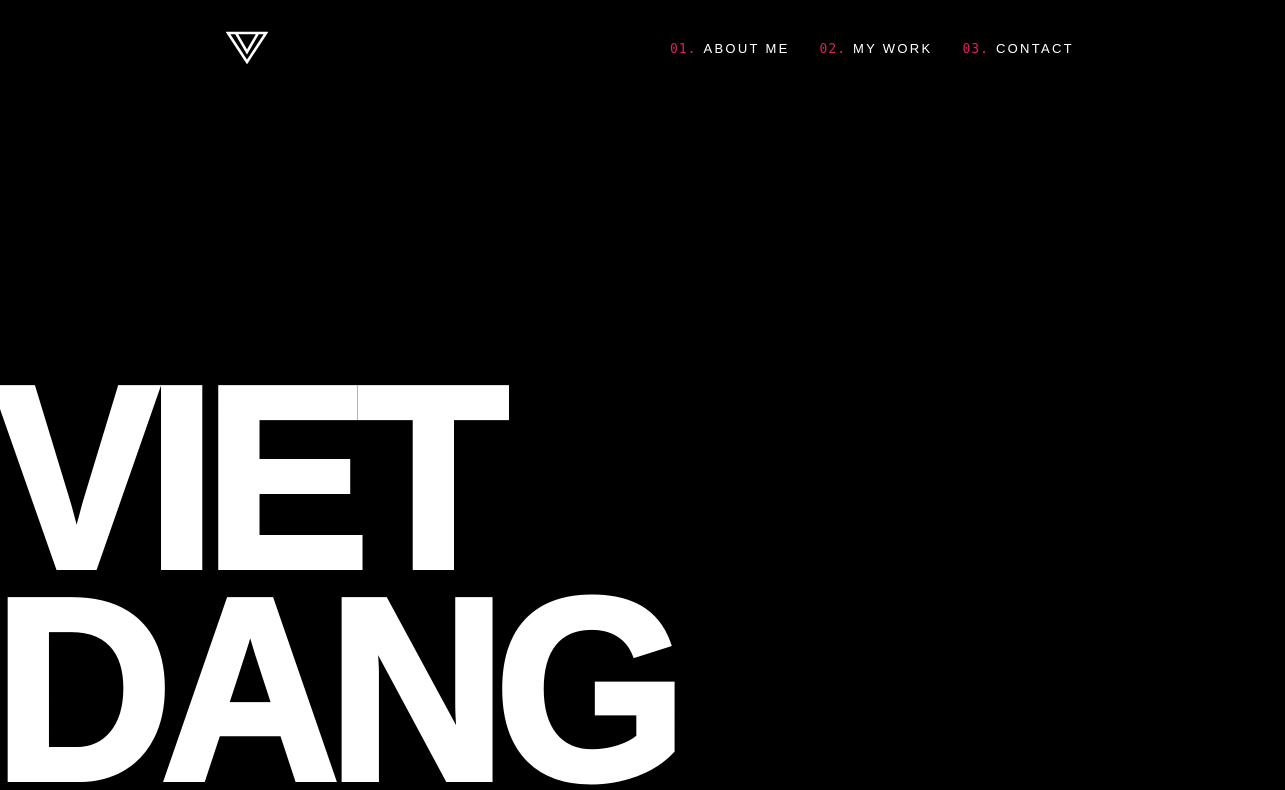 The height and width of the screenshot is (790, 1285). I want to click on main-nav: 01. ABOUT ME 02. MY WORK 03. CONTACT, so click(872, 49).